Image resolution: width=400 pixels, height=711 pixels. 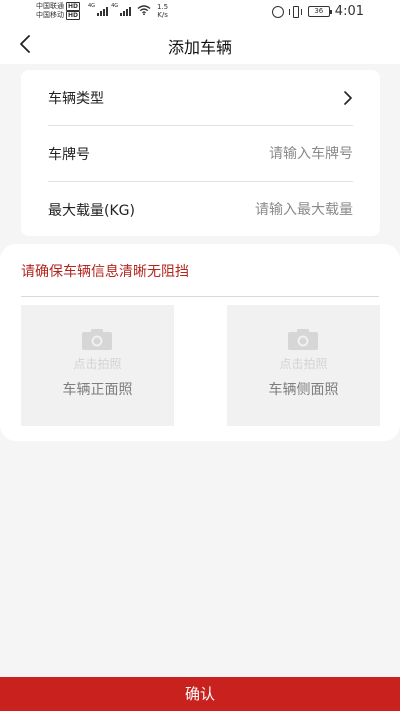 What do you see at coordinates (349, 11) in the screenshot?
I see `clock: 4:01` at bounding box center [349, 11].